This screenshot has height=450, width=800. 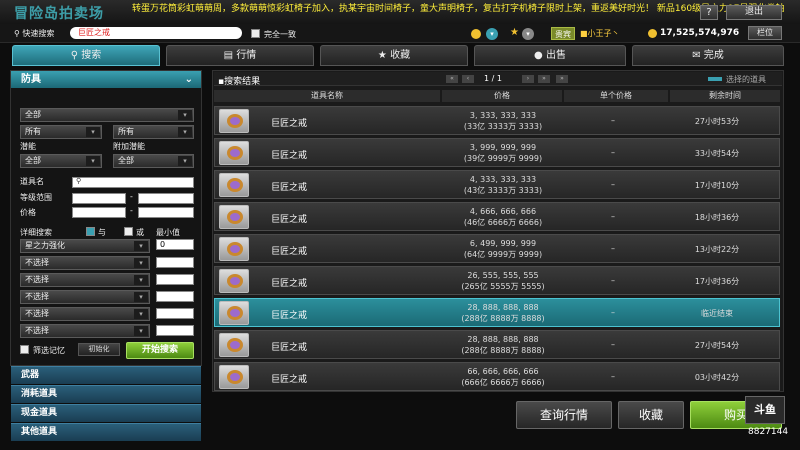 What do you see at coordinates (156, 33) in the screenshot?
I see `quick-search-input: 巨匠之戒` at bounding box center [156, 33].